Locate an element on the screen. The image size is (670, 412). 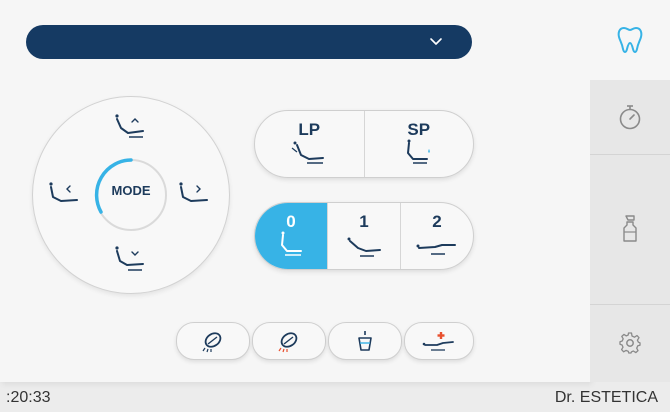
chair-flat-icon is located at coordinates (436, 249).